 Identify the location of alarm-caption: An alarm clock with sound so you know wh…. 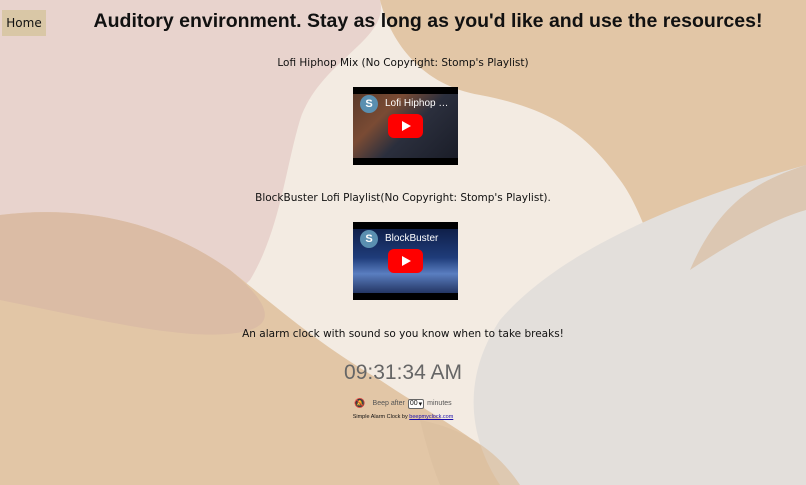
(403, 334).